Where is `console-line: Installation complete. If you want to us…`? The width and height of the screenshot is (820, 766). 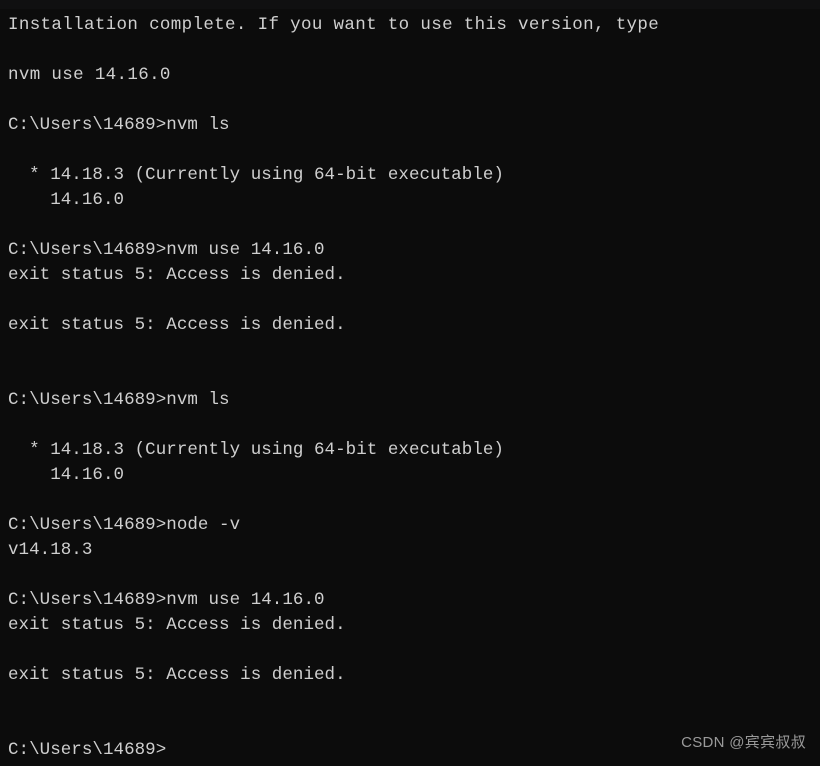
console-line: Installation complete. If you want to us… is located at coordinates (334, 25).